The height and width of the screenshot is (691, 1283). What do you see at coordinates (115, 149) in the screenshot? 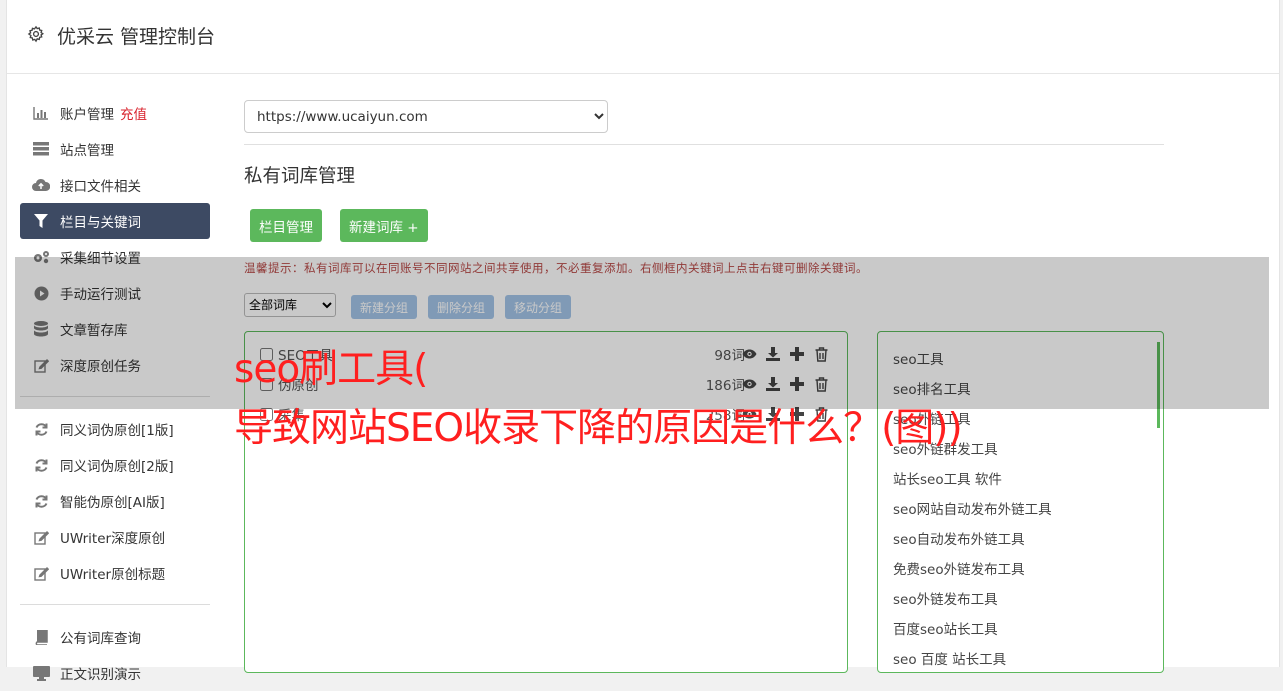
I see `sidebar-item-sites: 站点管理` at bounding box center [115, 149].